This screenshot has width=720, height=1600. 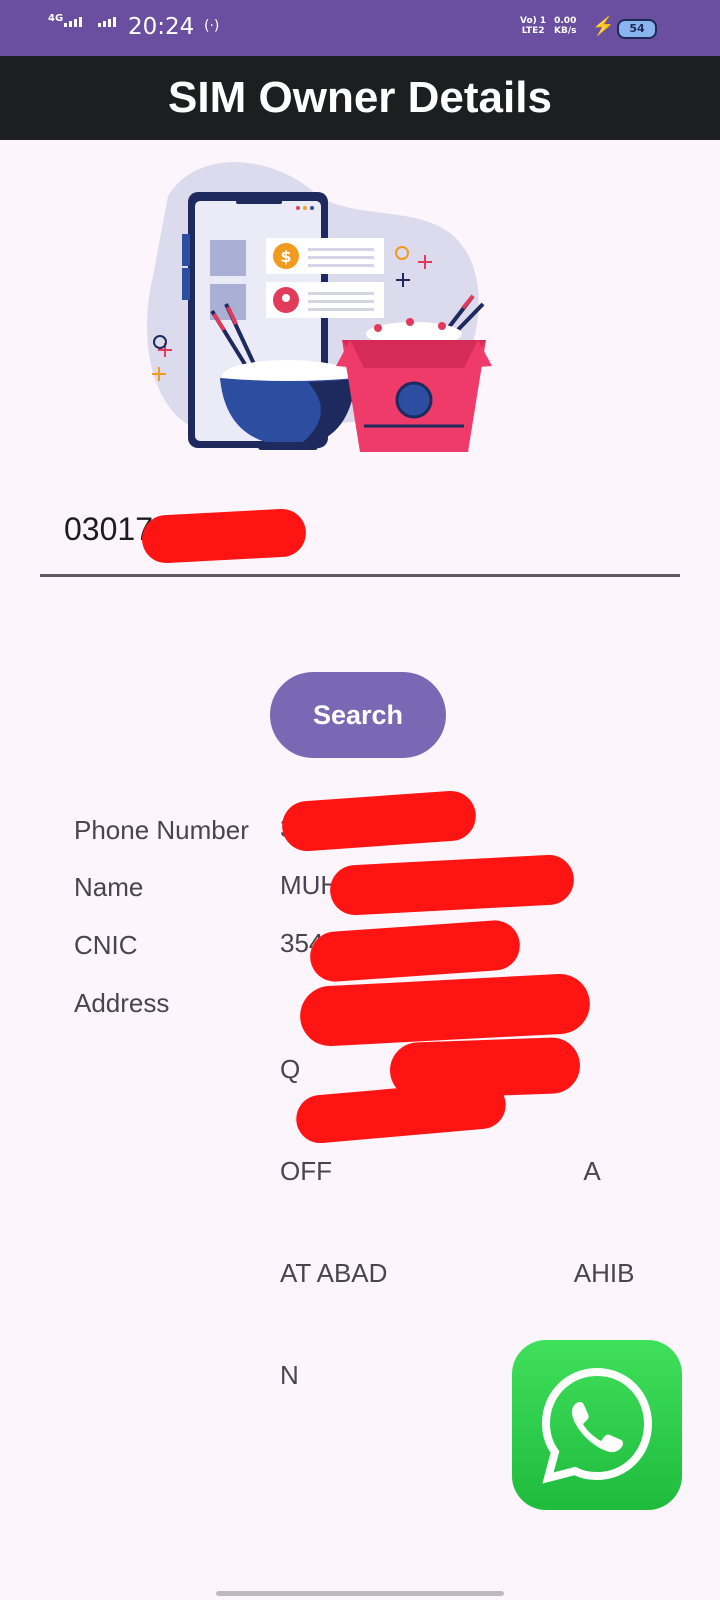 I want to click on status-bar: 4G 20:24 (·) Vo) 1 LTE2 0.00 KB/s ⚡ 54, so click(x=360, y=28).